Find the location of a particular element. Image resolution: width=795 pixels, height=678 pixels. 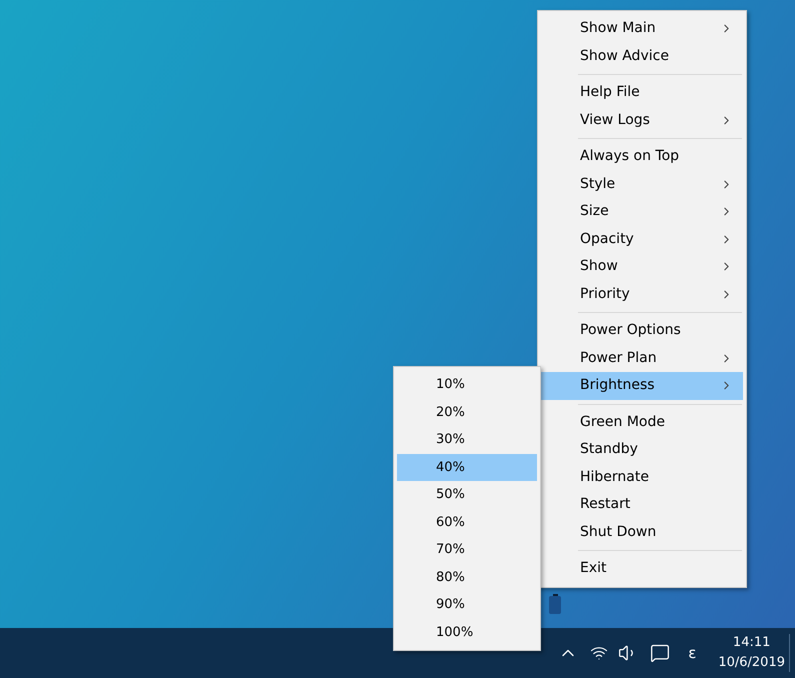

menu-item: Standby is located at coordinates (642, 450).